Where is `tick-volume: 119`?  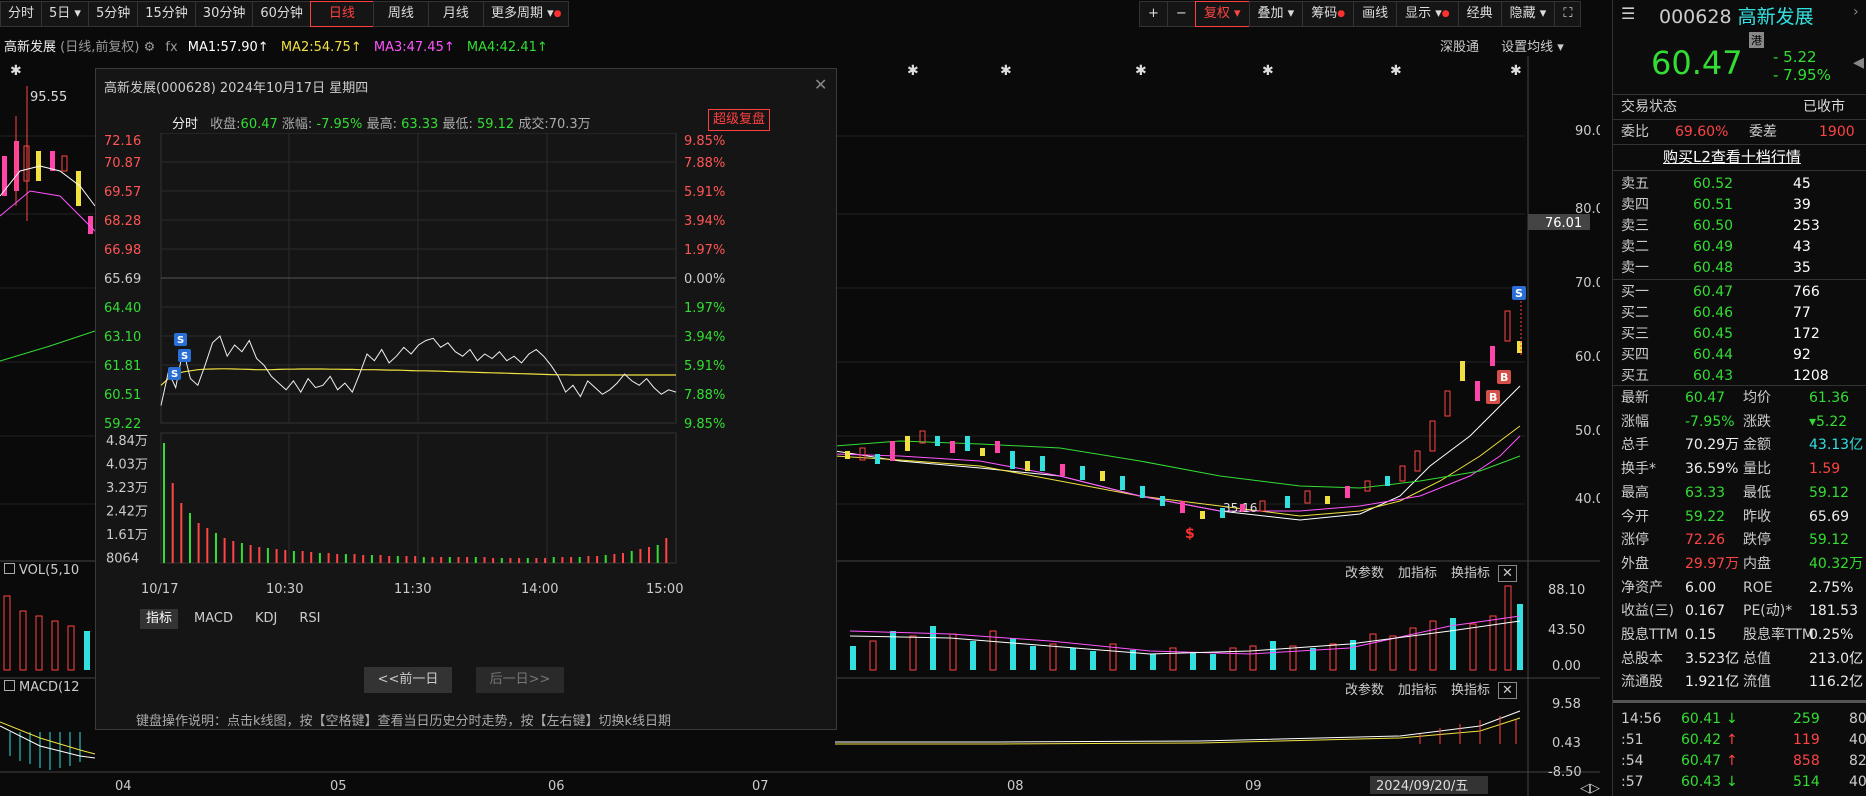 tick-volume: 119 is located at coordinates (1806, 740).